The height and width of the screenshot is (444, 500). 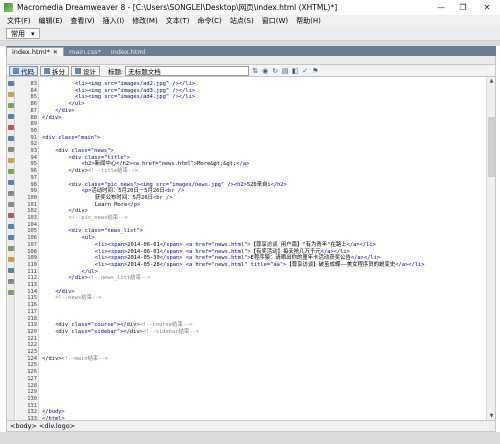 What do you see at coordinates (11, 127) in the screenshot?
I see `select-parent-icon` at bounding box center [11, 127].